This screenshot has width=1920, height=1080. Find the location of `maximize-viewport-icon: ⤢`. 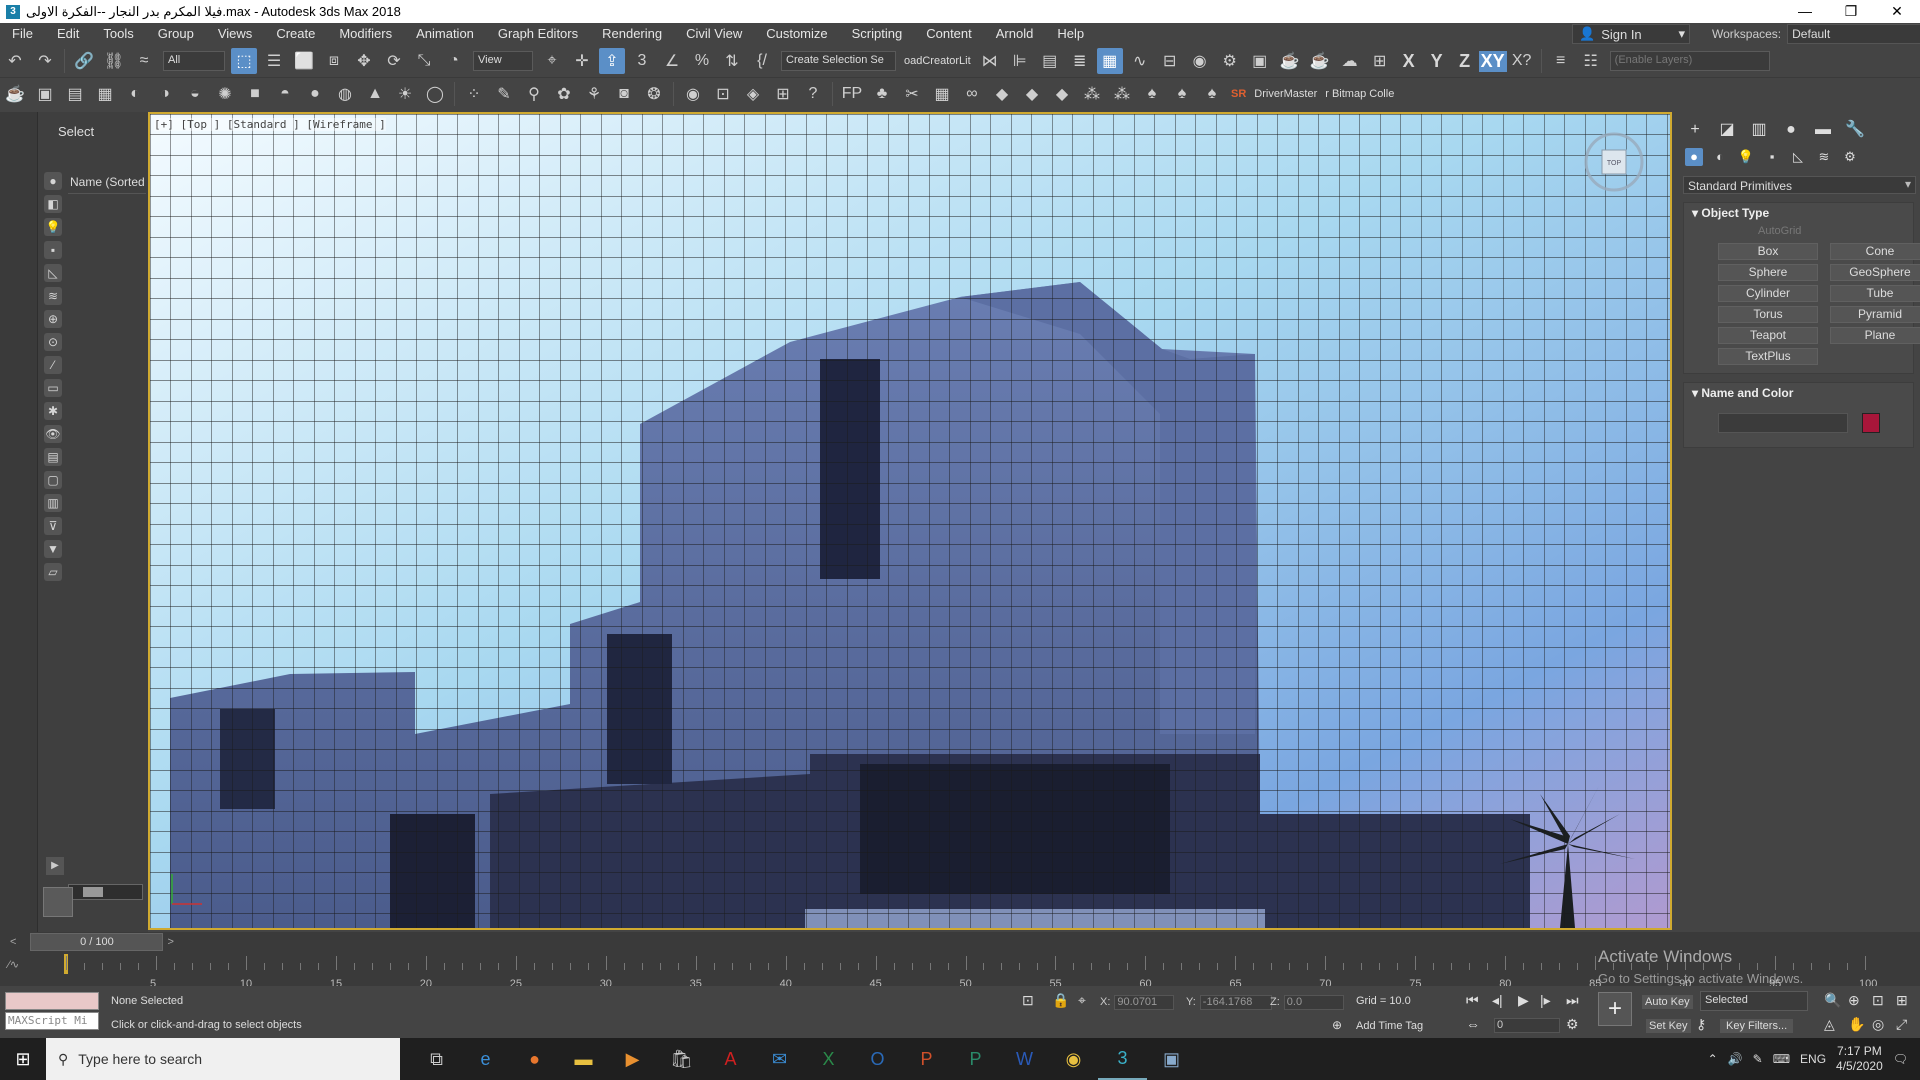

maximize-viewport-icon: ⤢ is located at coordinates (1901, 1024).